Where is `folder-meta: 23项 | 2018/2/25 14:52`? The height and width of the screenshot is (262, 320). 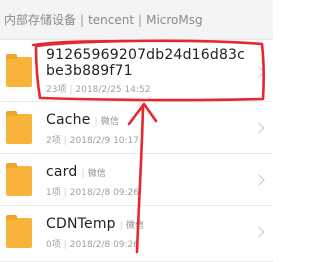 folder-meta: 23项 | 2018/2/25 14:52 is located at coordinates (98, 90).